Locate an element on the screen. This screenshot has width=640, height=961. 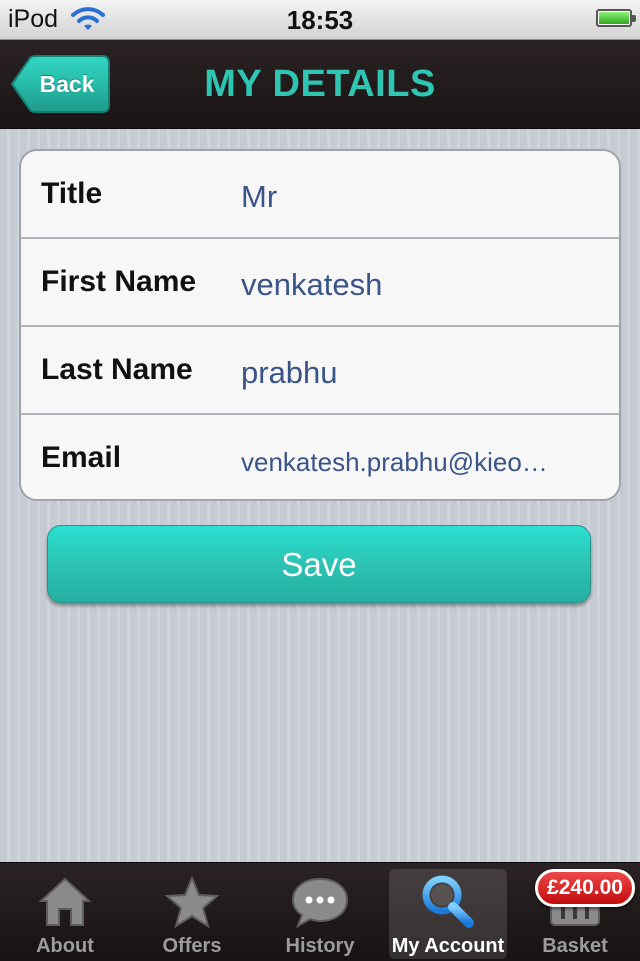
tab-history-label: History is located at coordinates (320, 946).